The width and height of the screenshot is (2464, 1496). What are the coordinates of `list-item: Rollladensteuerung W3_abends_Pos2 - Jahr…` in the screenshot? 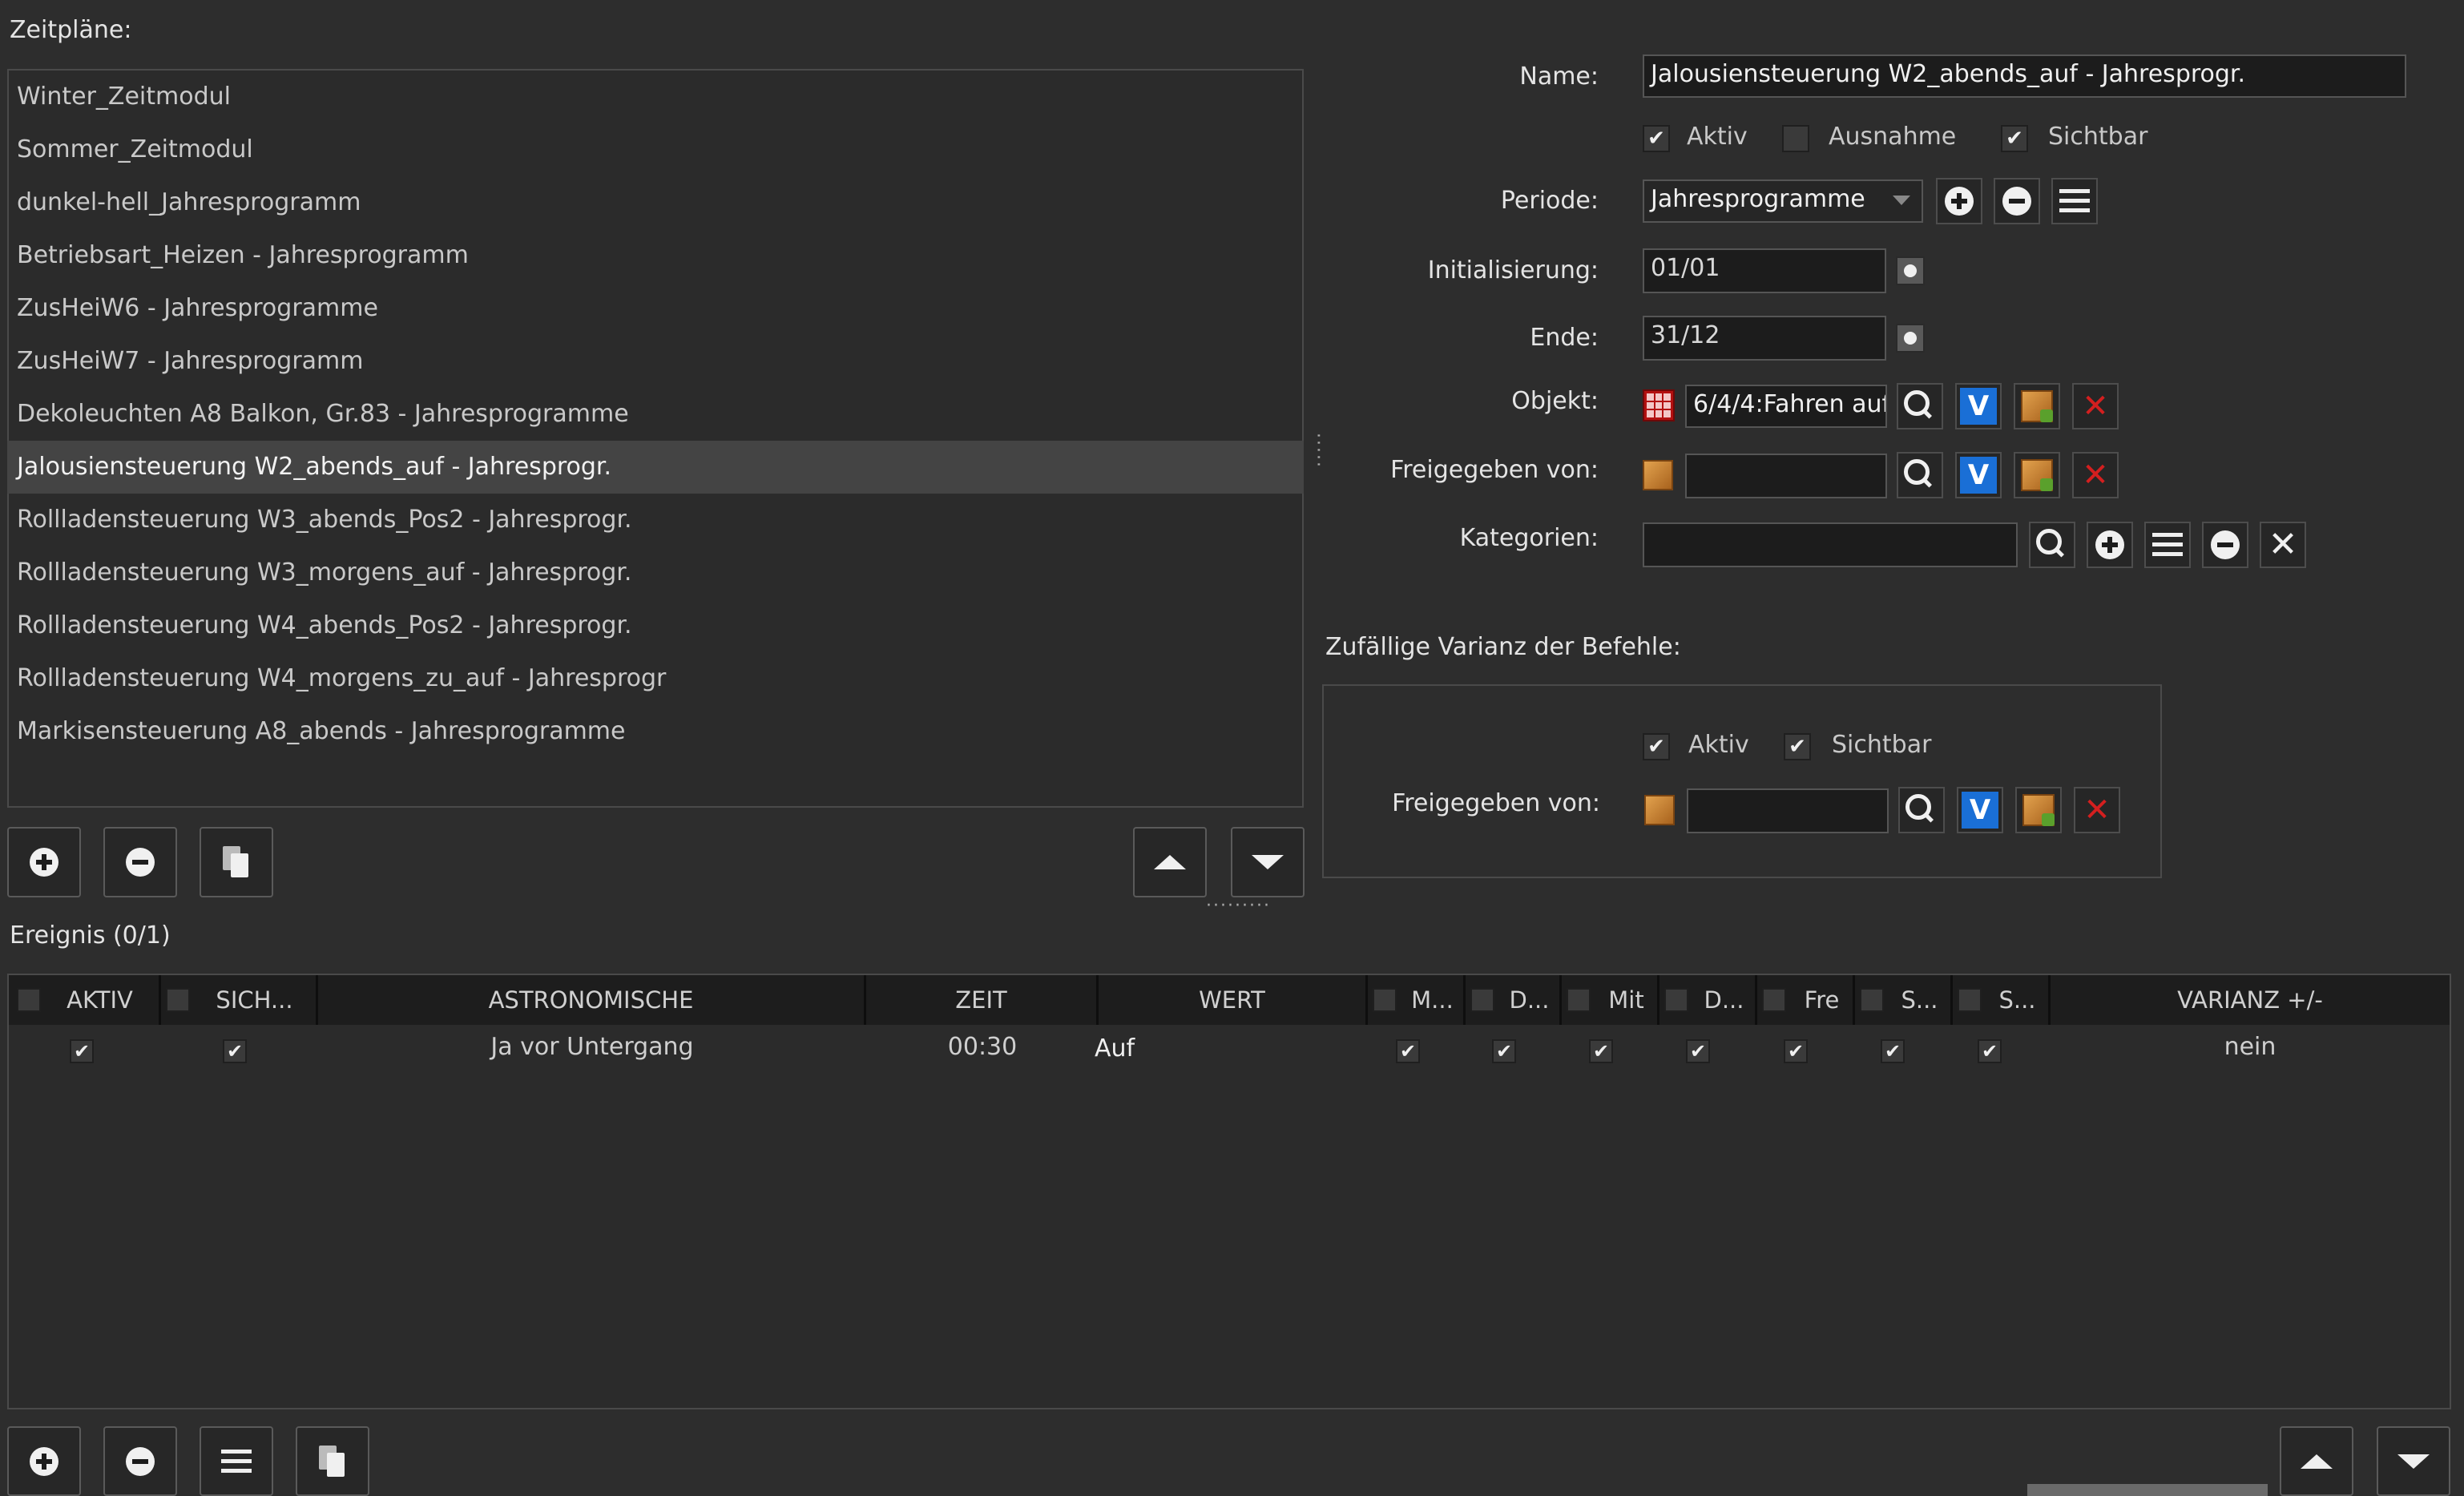 It's located at (655, 520).